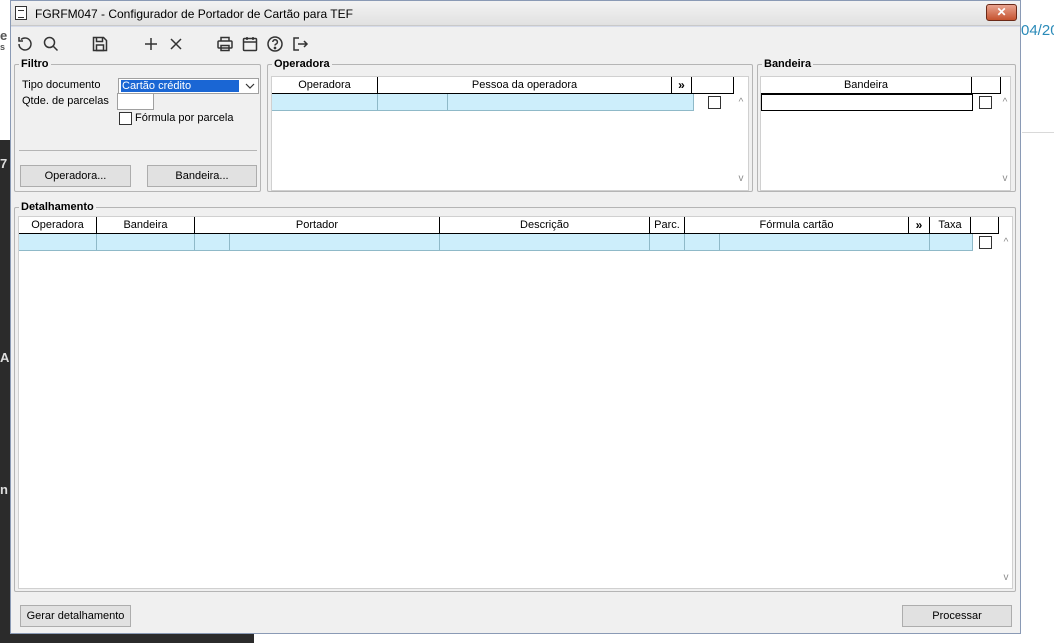  I want to click on column-header: Taxa, so click(950, 225).